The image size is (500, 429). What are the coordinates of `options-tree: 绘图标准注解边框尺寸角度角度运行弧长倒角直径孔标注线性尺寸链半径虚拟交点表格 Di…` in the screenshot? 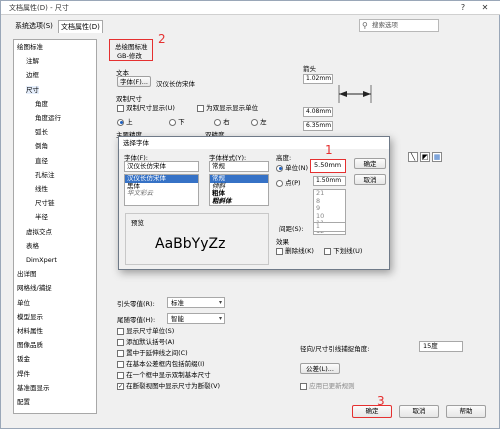 It's located at (55, 226).